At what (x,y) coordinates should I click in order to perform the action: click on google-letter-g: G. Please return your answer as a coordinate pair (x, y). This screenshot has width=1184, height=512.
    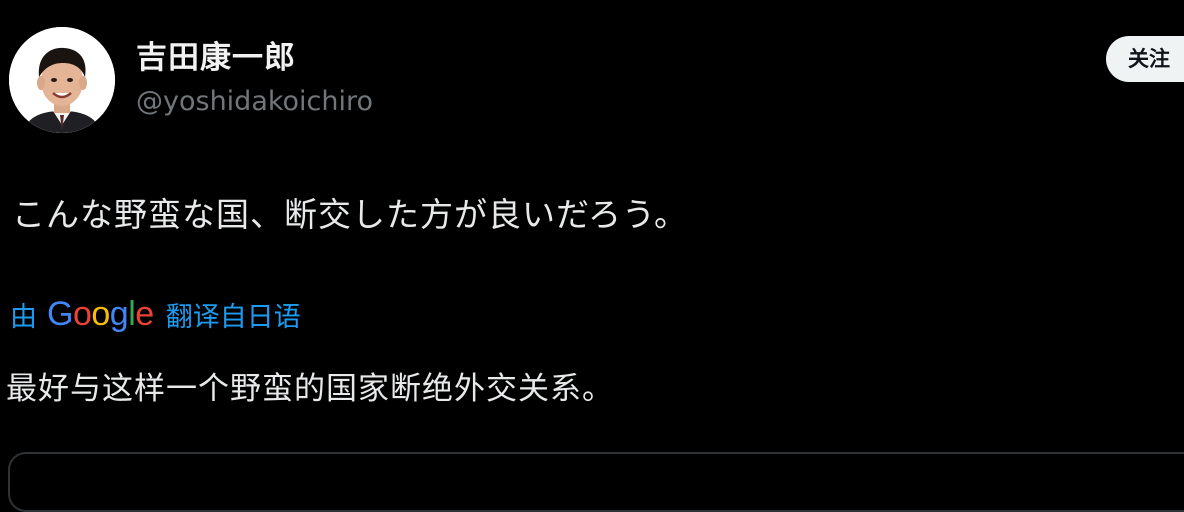
    Looking at the image, I should click on (60, 314).